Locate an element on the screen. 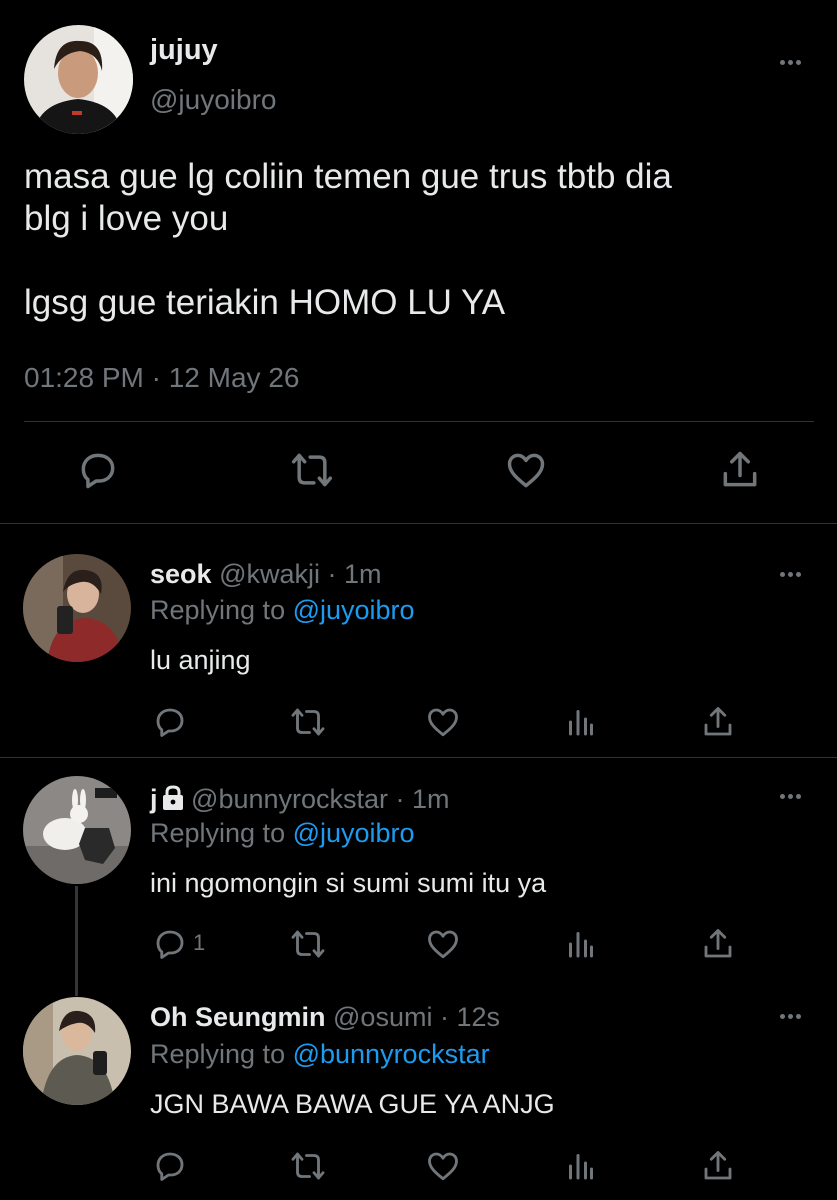  tweet-timestamp: 01:28 PM · 12 May 26 is located at coordinates (161, 378).